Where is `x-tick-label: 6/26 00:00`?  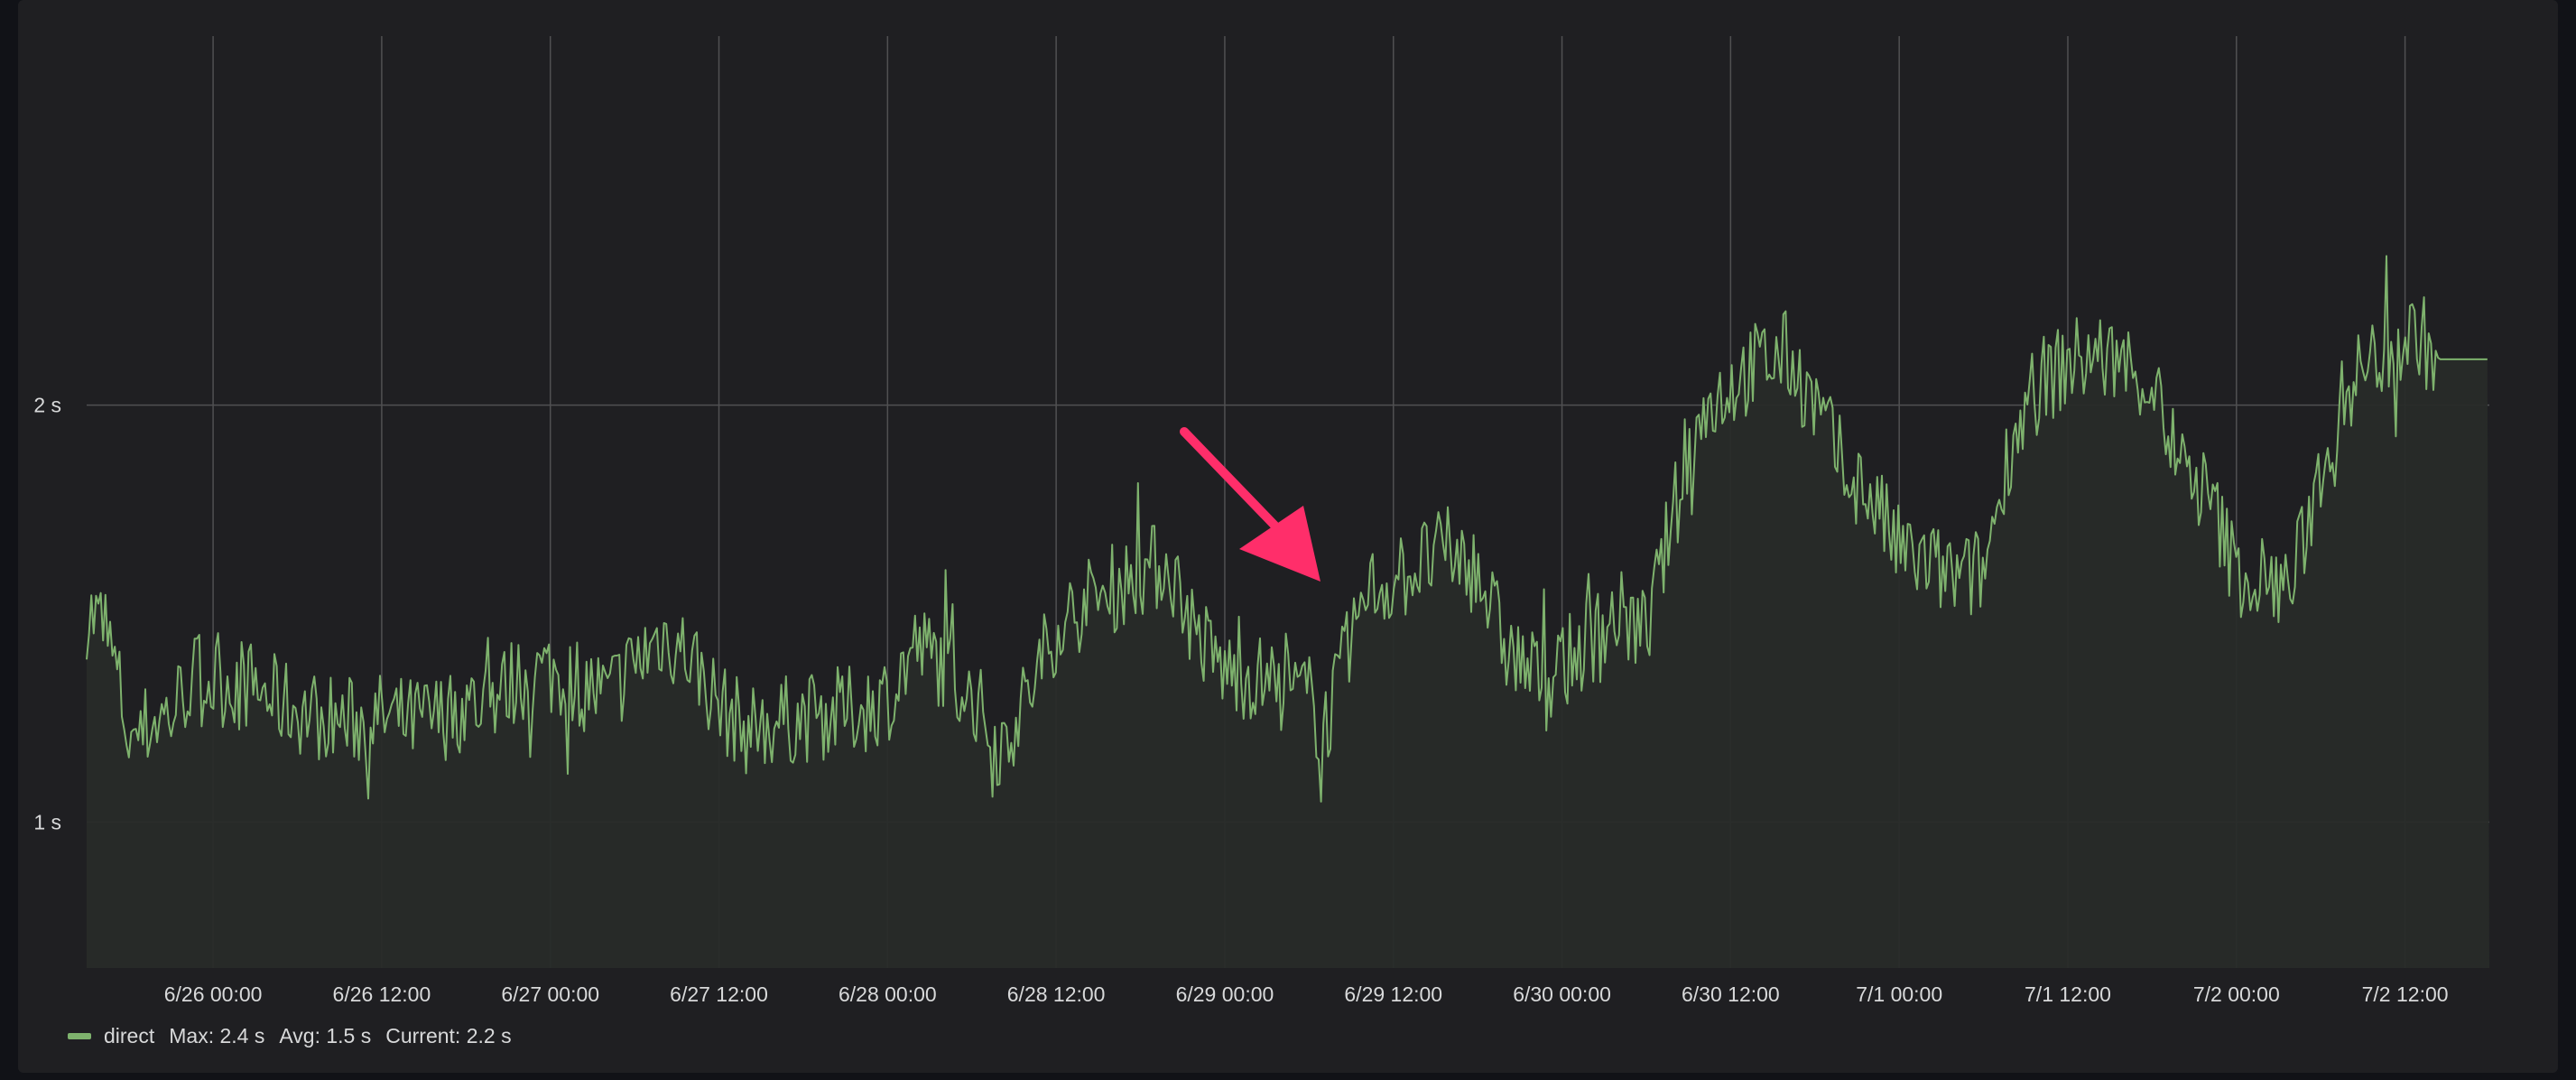
x-tick-label: 6/26 00:00 is located at coordinates (213, 994).